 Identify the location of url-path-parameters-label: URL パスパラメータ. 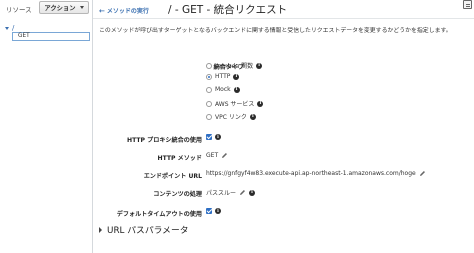
(148, 231).